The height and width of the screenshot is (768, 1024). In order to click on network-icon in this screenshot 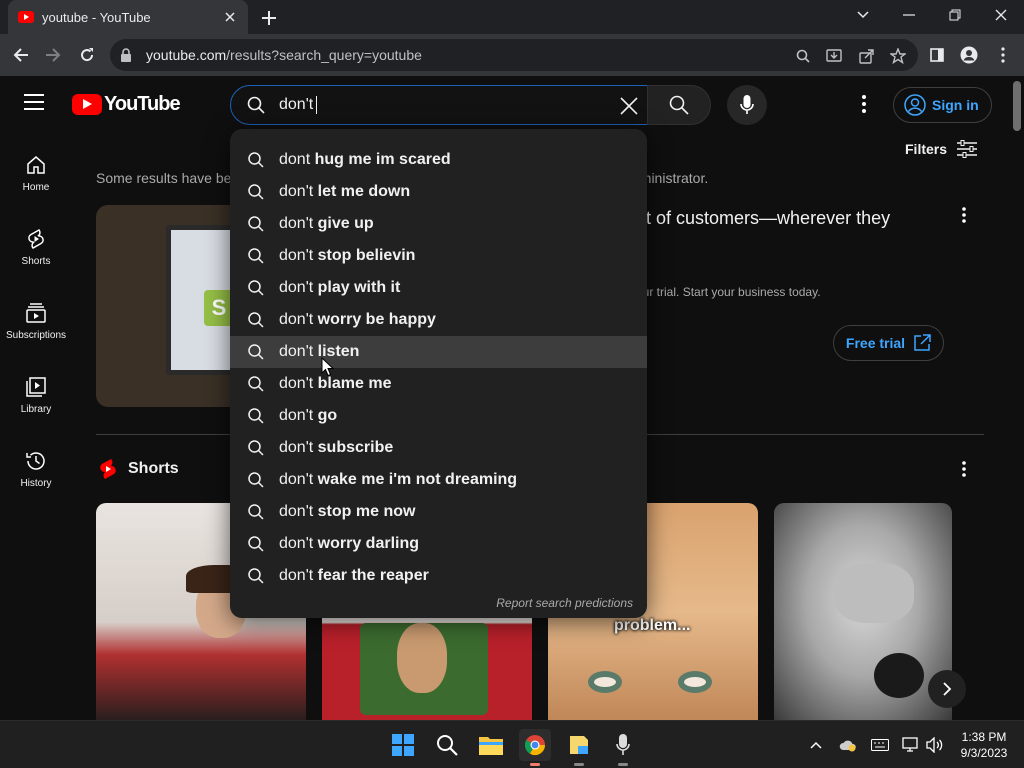, I will do `click(911, 745)`.